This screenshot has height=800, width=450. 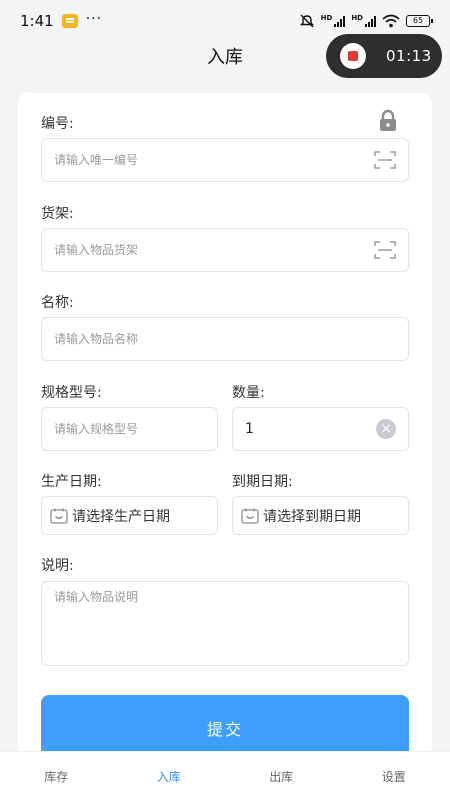 I want to click on stop-recording-button, so click(x=353, y=56).